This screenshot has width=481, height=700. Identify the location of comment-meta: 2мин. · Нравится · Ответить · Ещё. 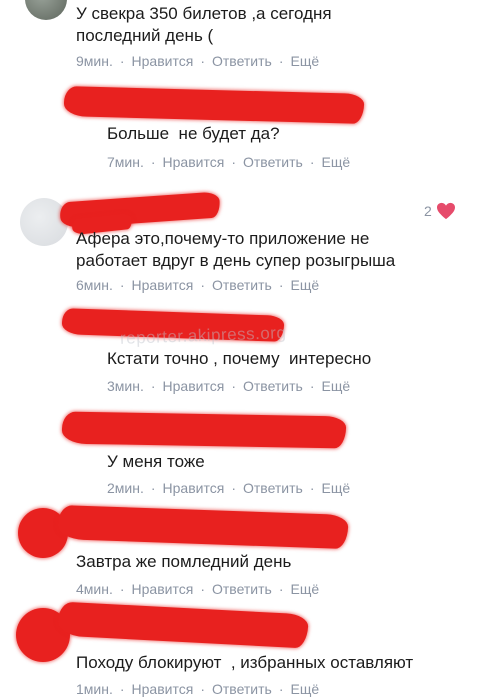
(228, 488).